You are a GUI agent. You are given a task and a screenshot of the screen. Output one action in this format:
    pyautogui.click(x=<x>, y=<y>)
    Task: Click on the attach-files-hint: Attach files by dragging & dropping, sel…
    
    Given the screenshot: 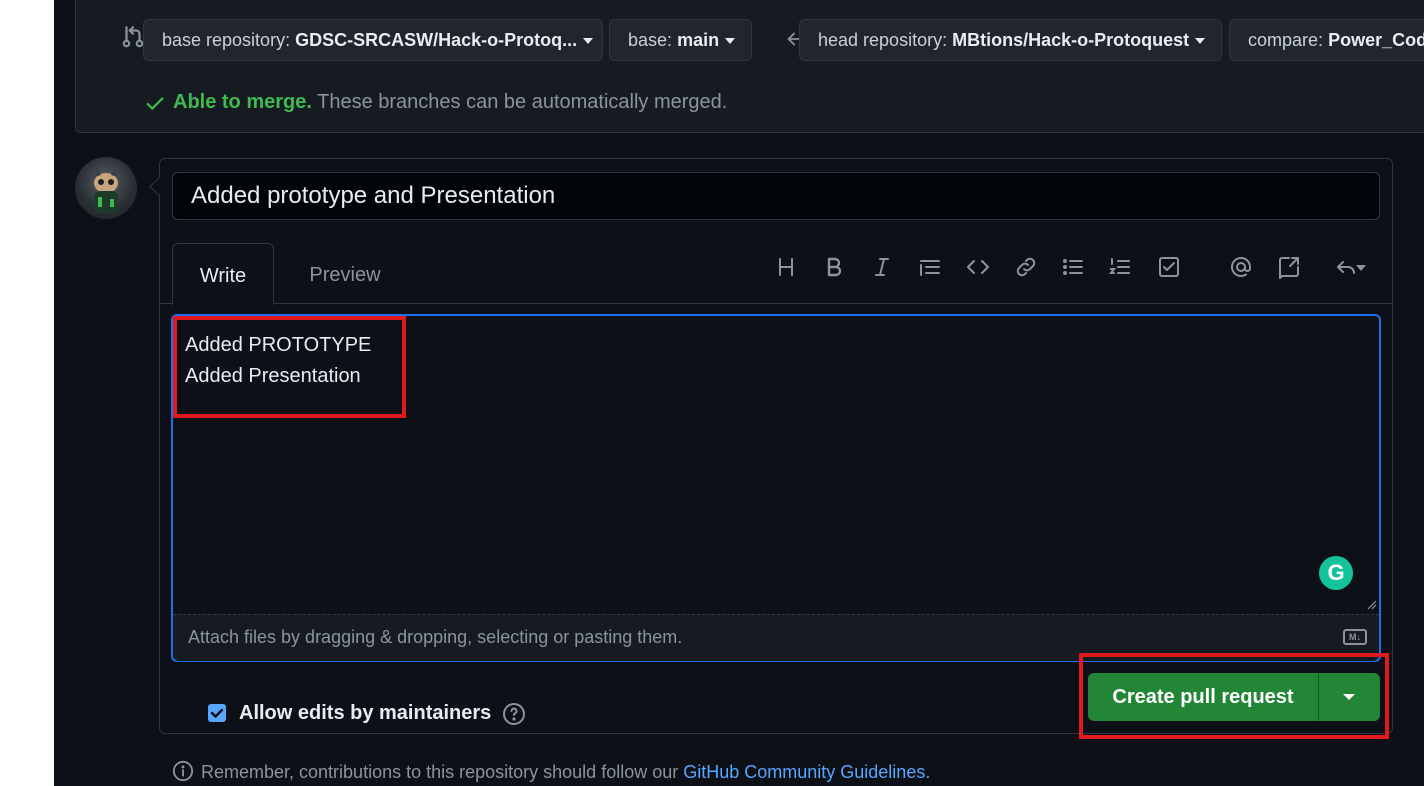 What is the action you would take?
    pyautogui.click(x=435, y=637)
    